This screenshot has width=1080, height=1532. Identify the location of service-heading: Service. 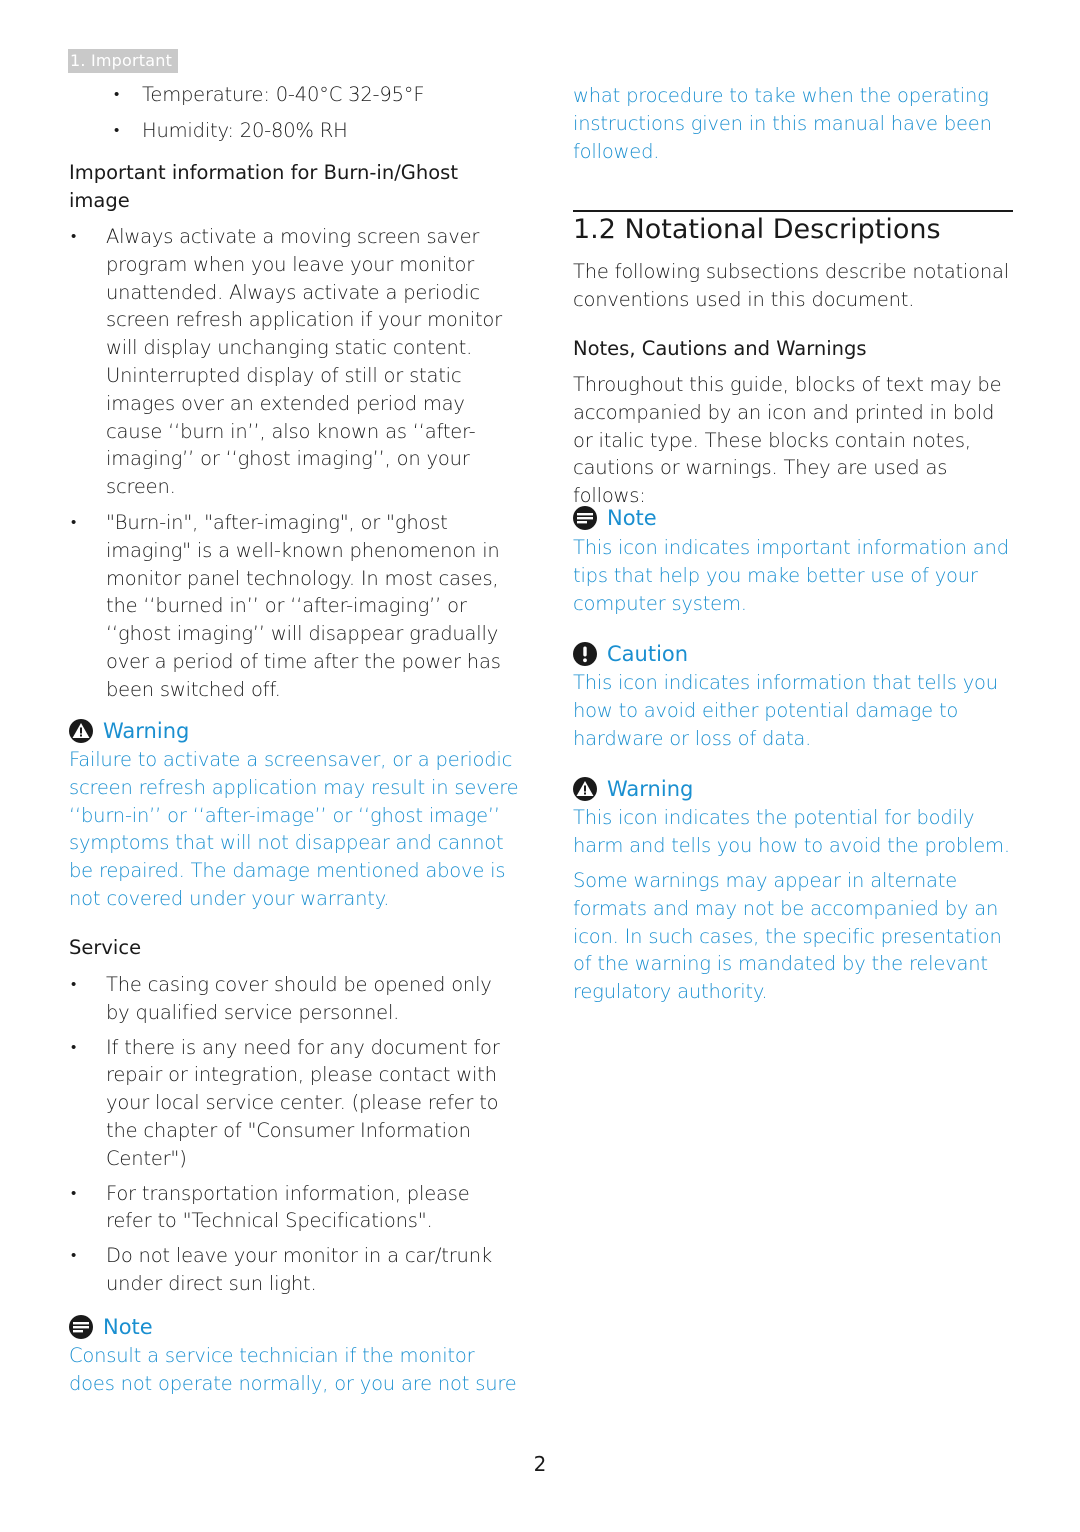
(105, 947).